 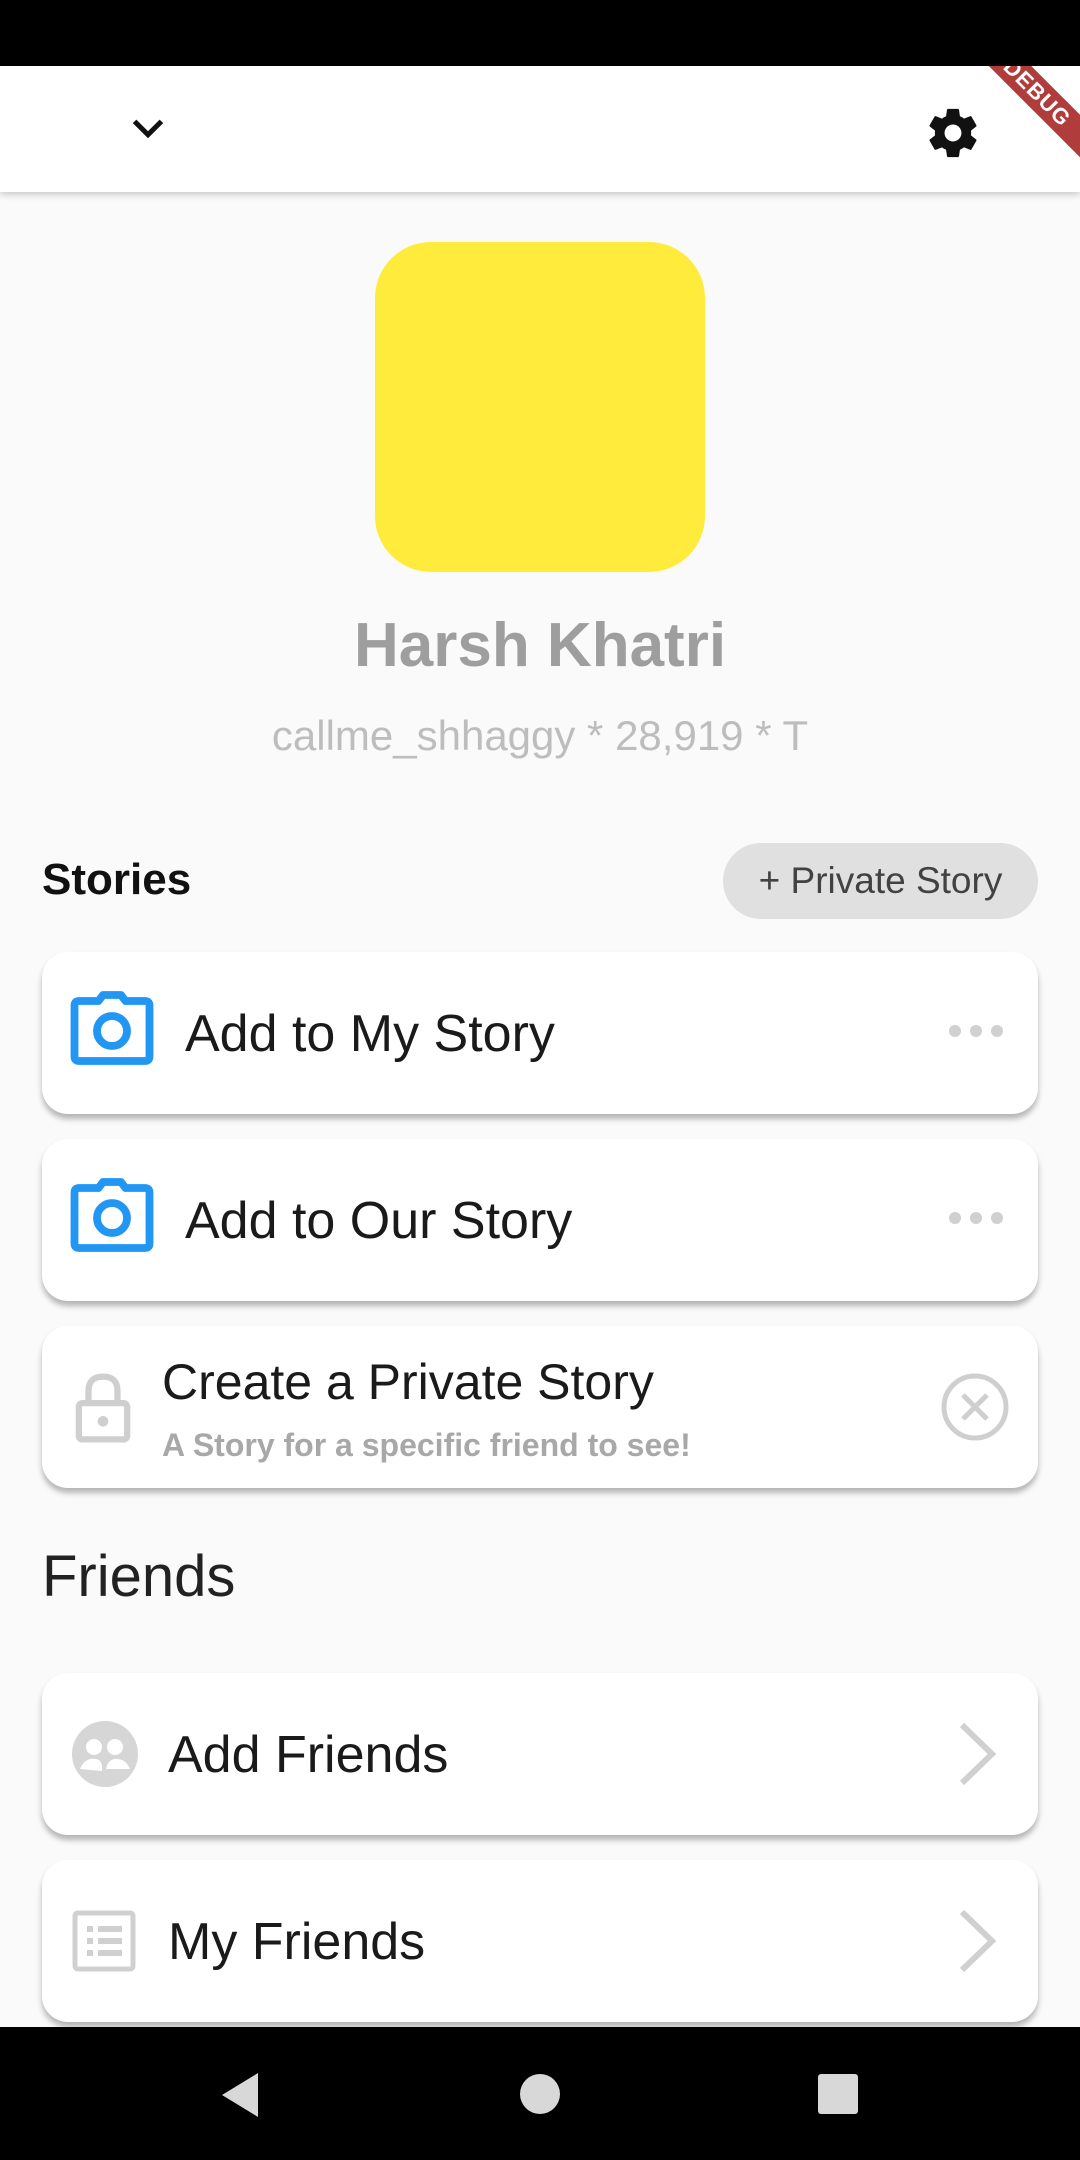 I want to click on back-icon, so click(x=240, y=2095).